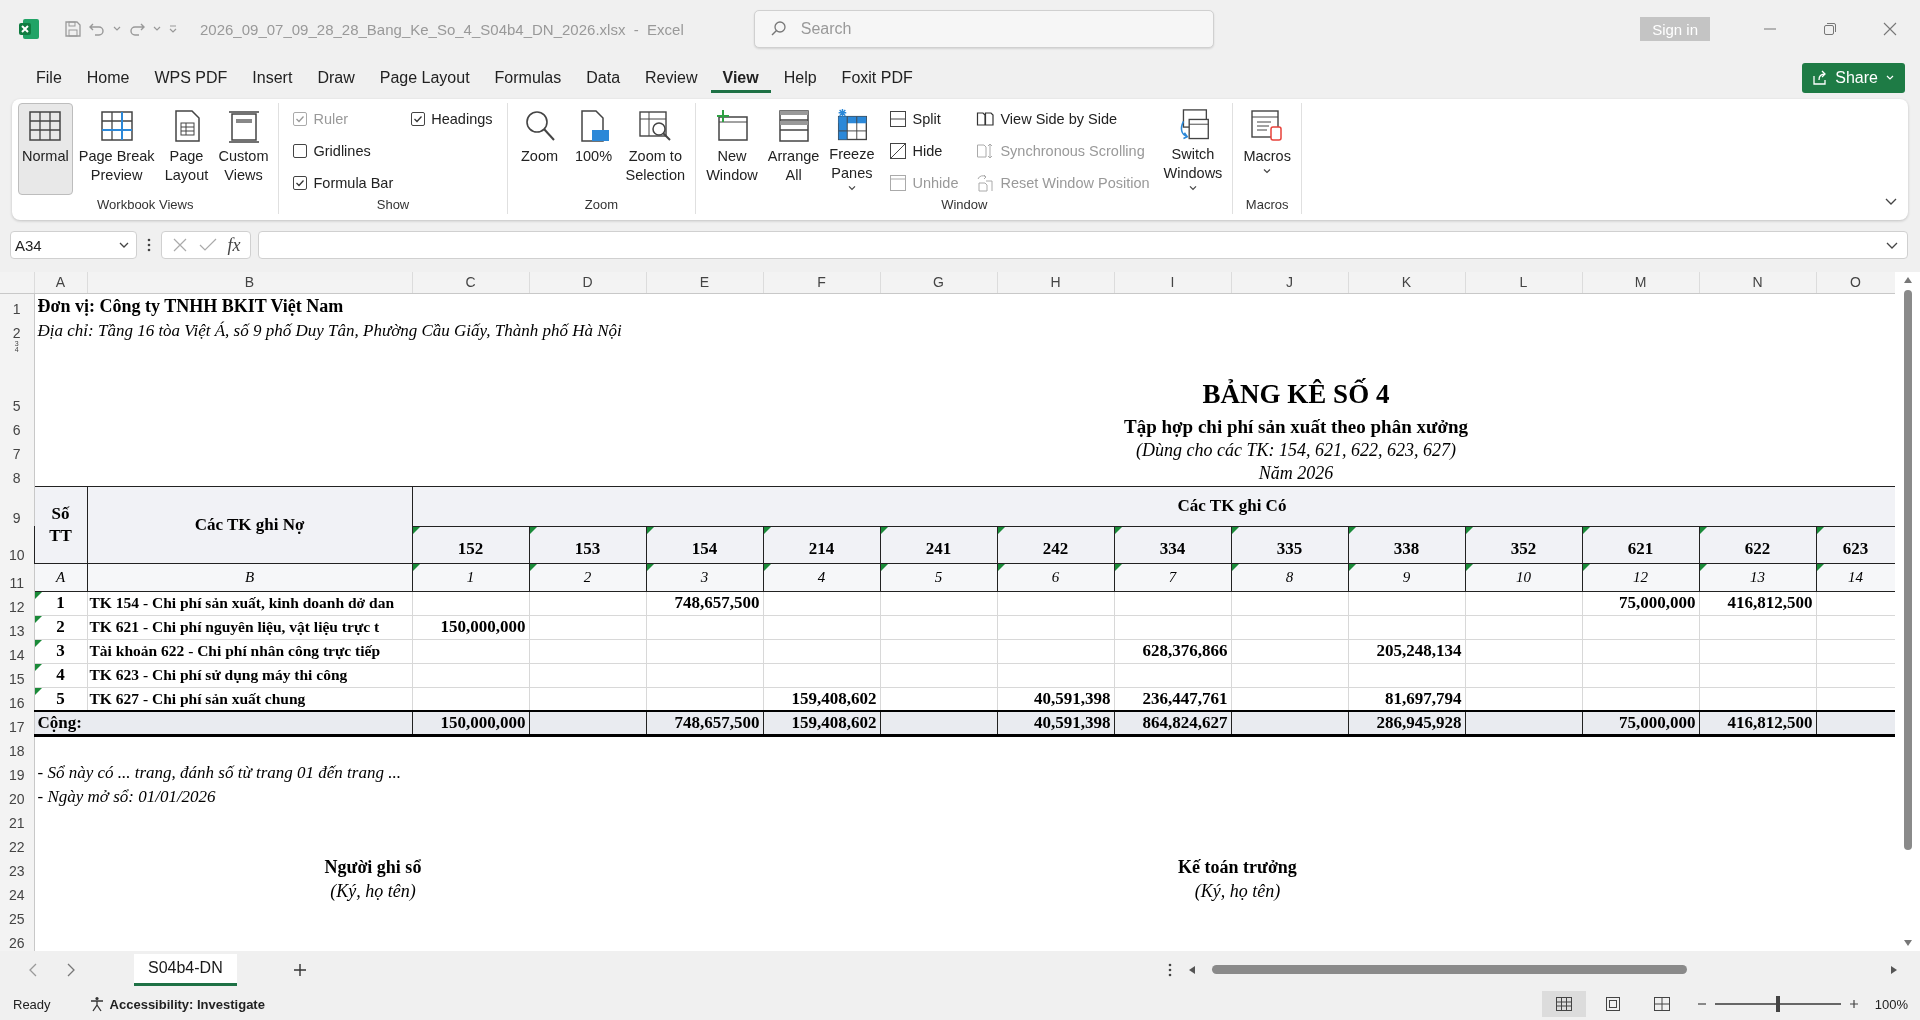  I want to click on row-header: 18, so click(17, 747).